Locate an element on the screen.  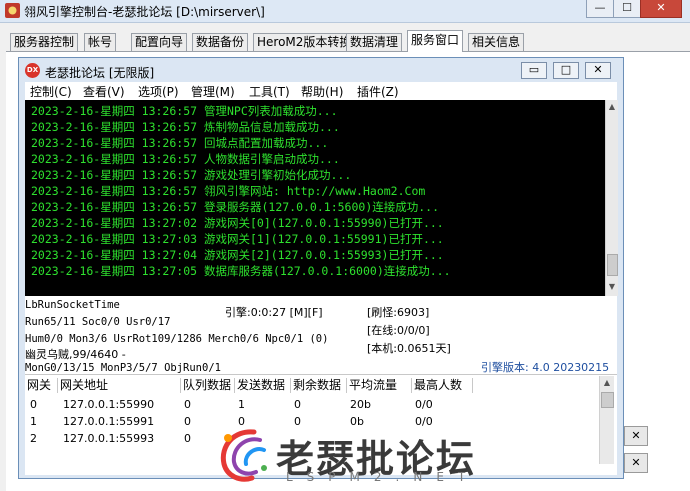
column-header: 最高人数 is located at coordinates (442, 385).